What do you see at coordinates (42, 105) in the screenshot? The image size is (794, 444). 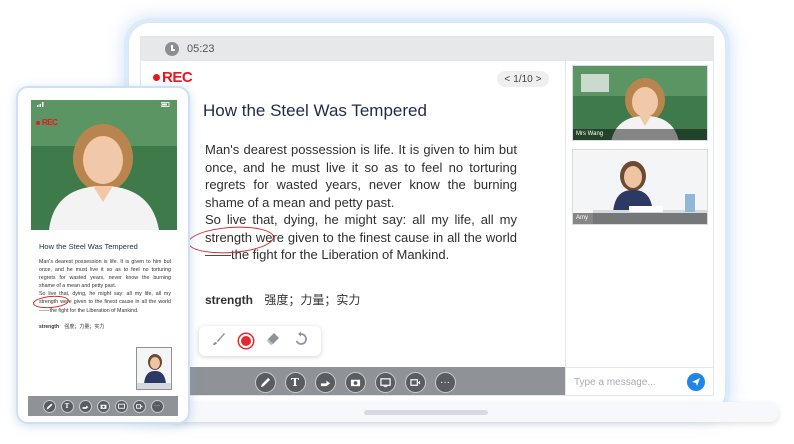 I see `signal-icon` at bounding box center [42, 105].